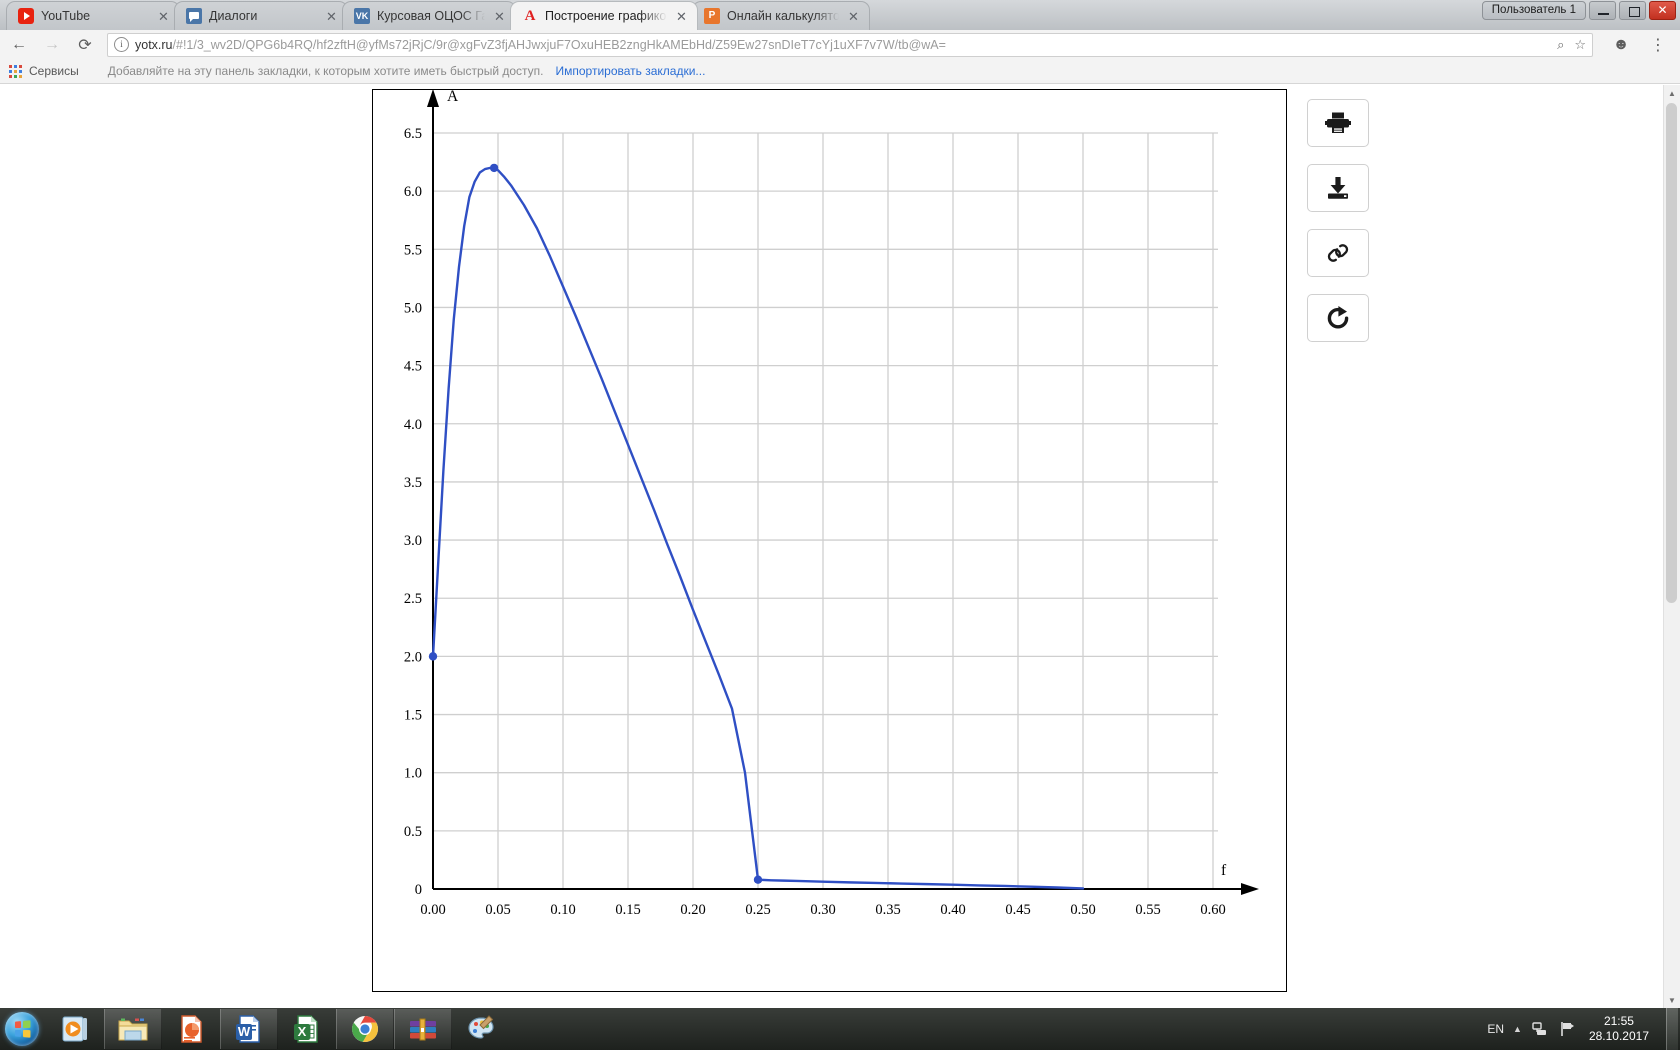 This screenshot has height=1050, width=1680. Describe the element at coordinates (413, 192) in the screenshot. I see `svg-text: 6.0` at that location.